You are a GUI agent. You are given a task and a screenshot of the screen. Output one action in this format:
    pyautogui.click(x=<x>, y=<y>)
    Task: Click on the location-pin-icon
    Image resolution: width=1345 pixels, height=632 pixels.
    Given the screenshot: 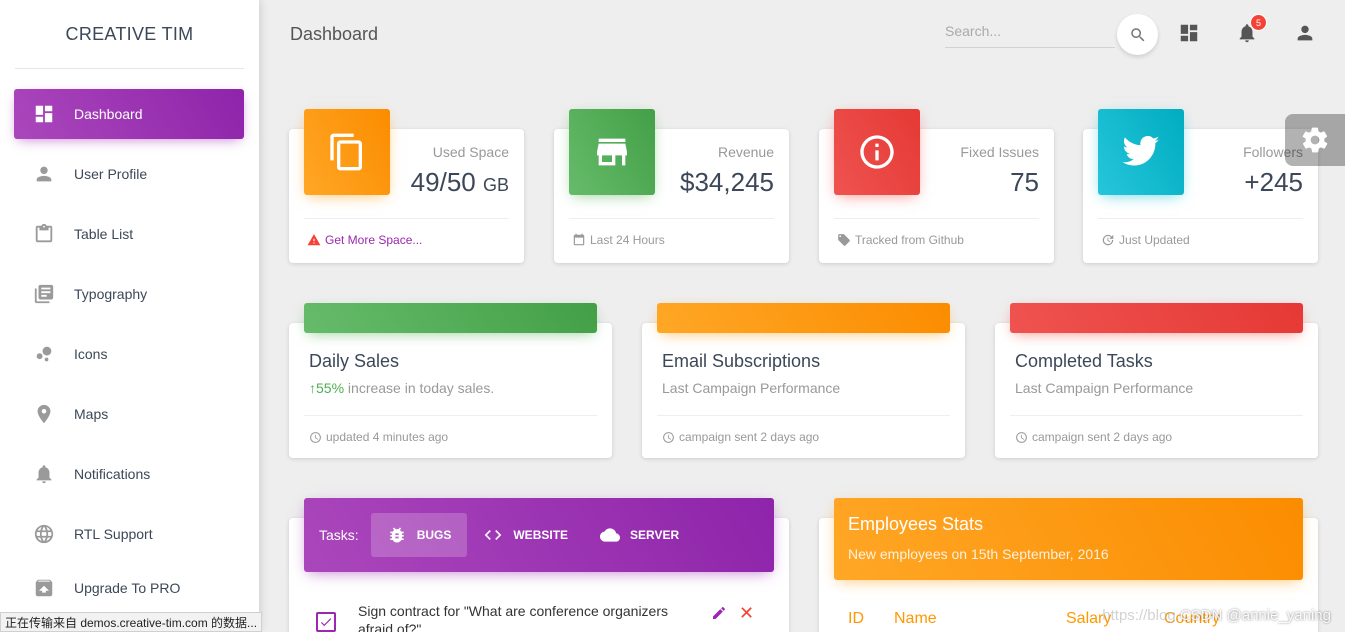 What is the action you would take?
    pyautogui.click(x=44, y=414)
    